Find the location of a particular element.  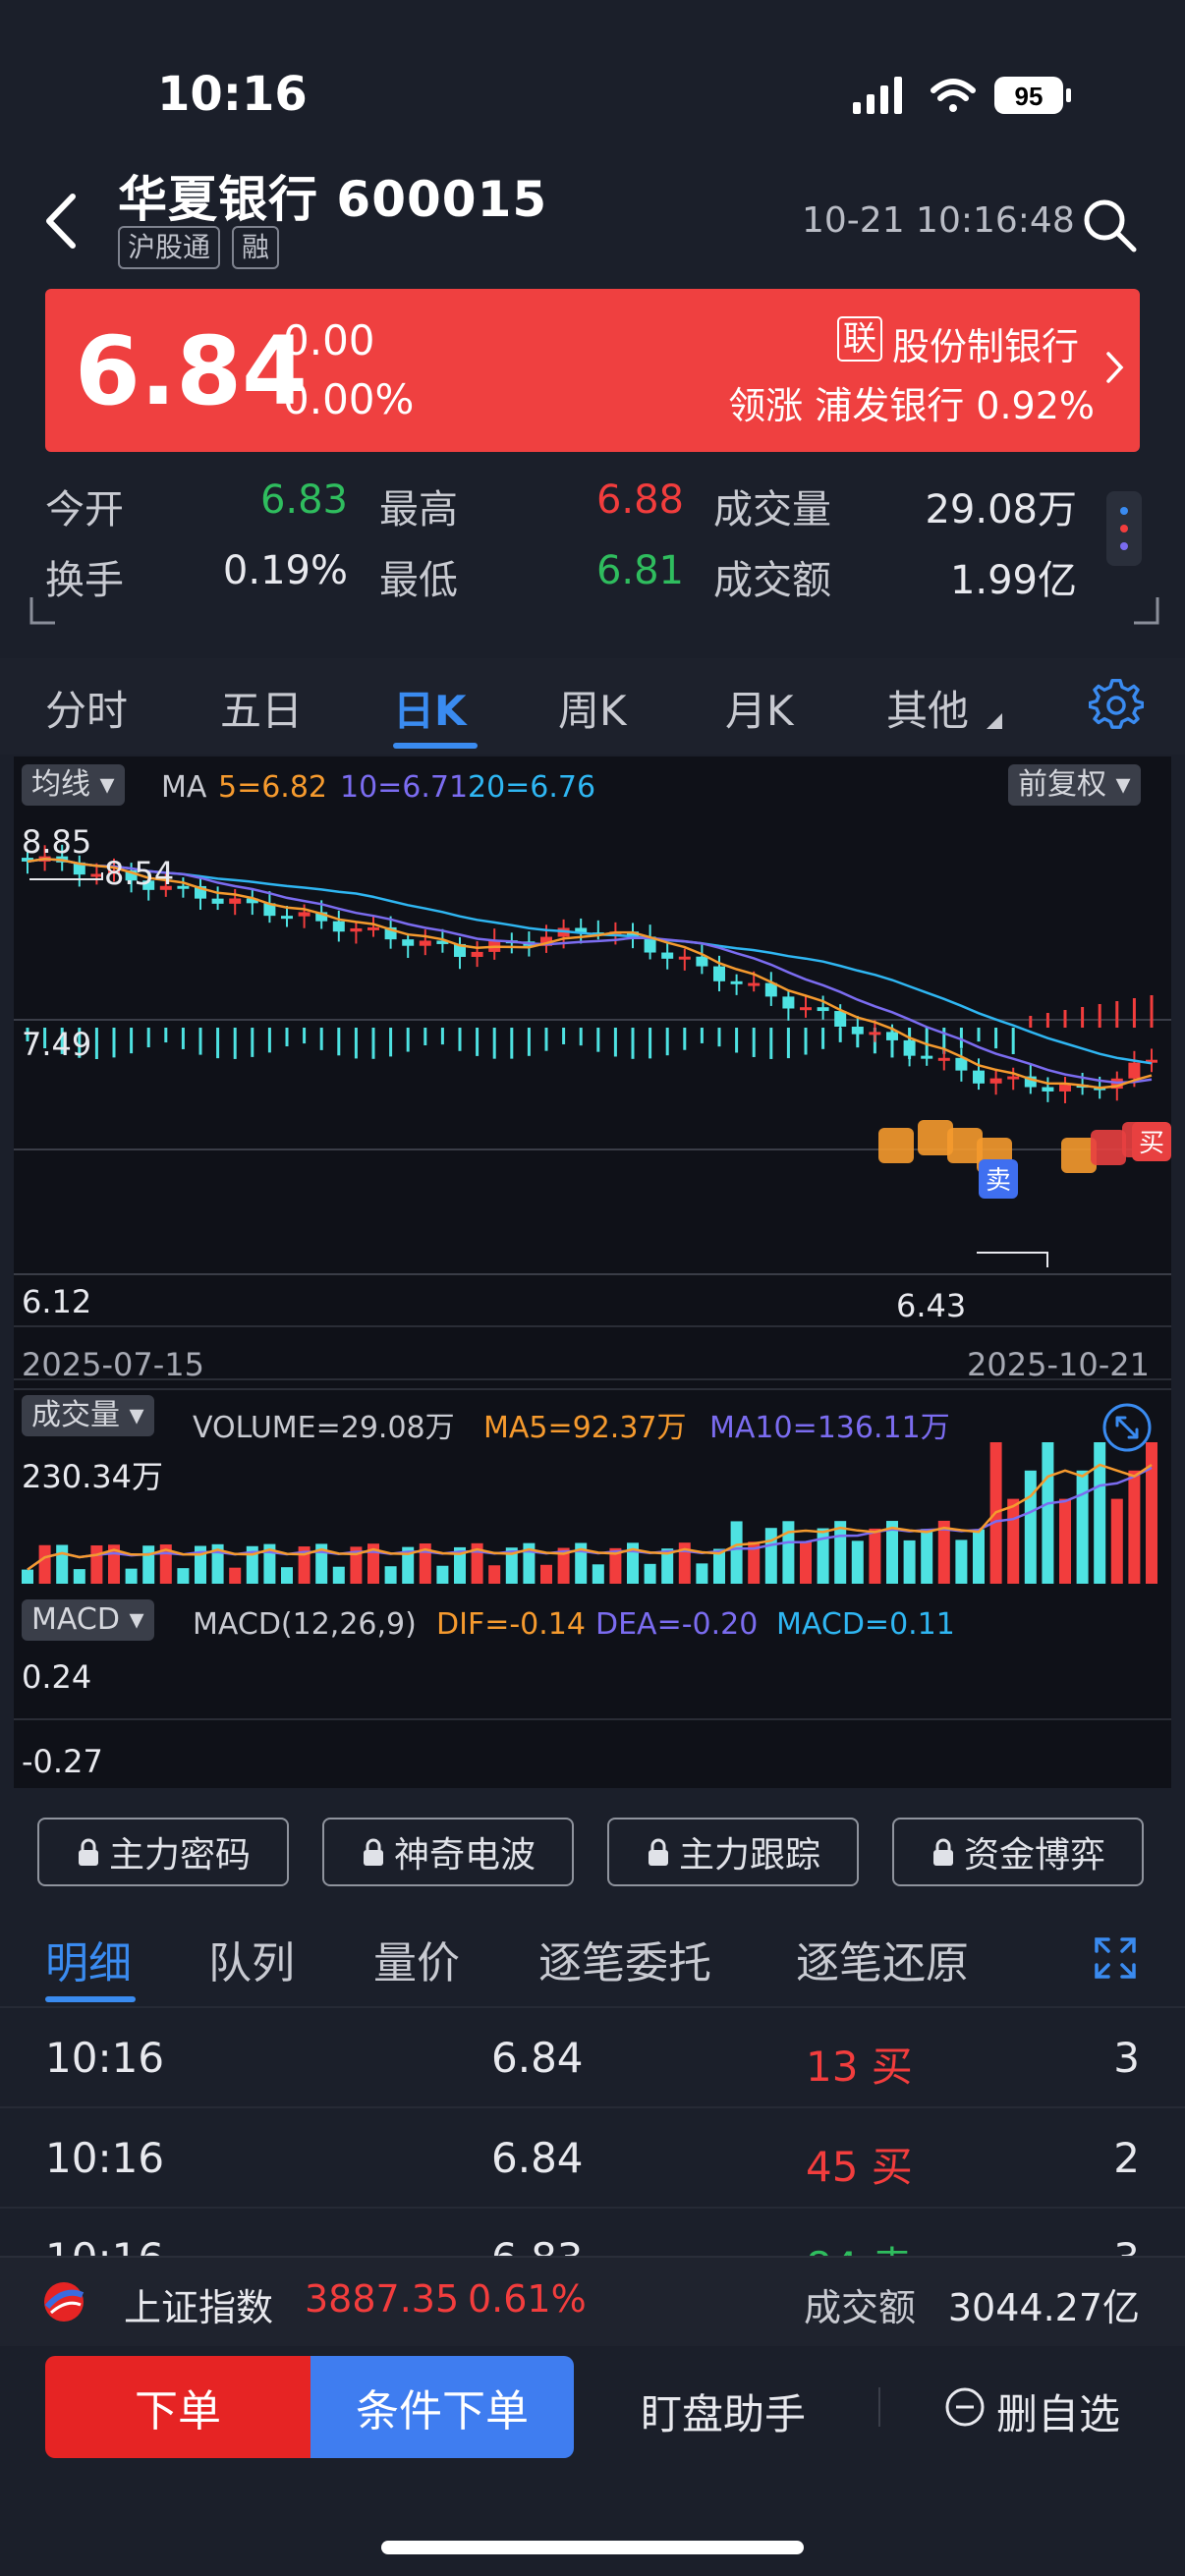

tab-monthly-k: 月K is located at coordinates (759, 708).